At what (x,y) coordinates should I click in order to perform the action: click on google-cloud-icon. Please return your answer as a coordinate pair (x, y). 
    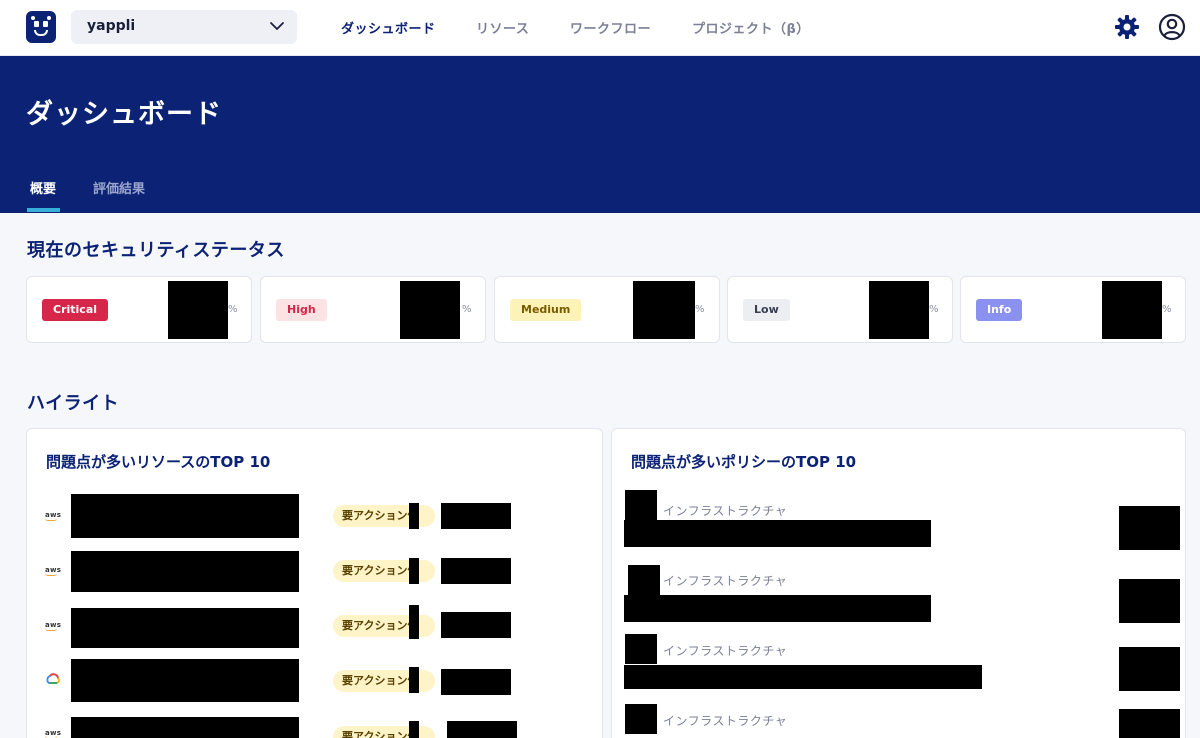
    Looking at the image, I should click on (53, 678).